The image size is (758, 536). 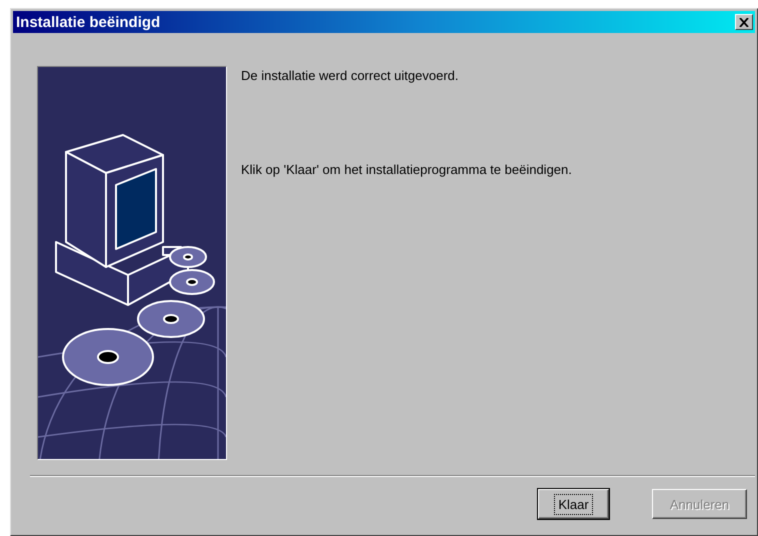 I want to click on finish-button: Klaar, so click(x=573, y=504).